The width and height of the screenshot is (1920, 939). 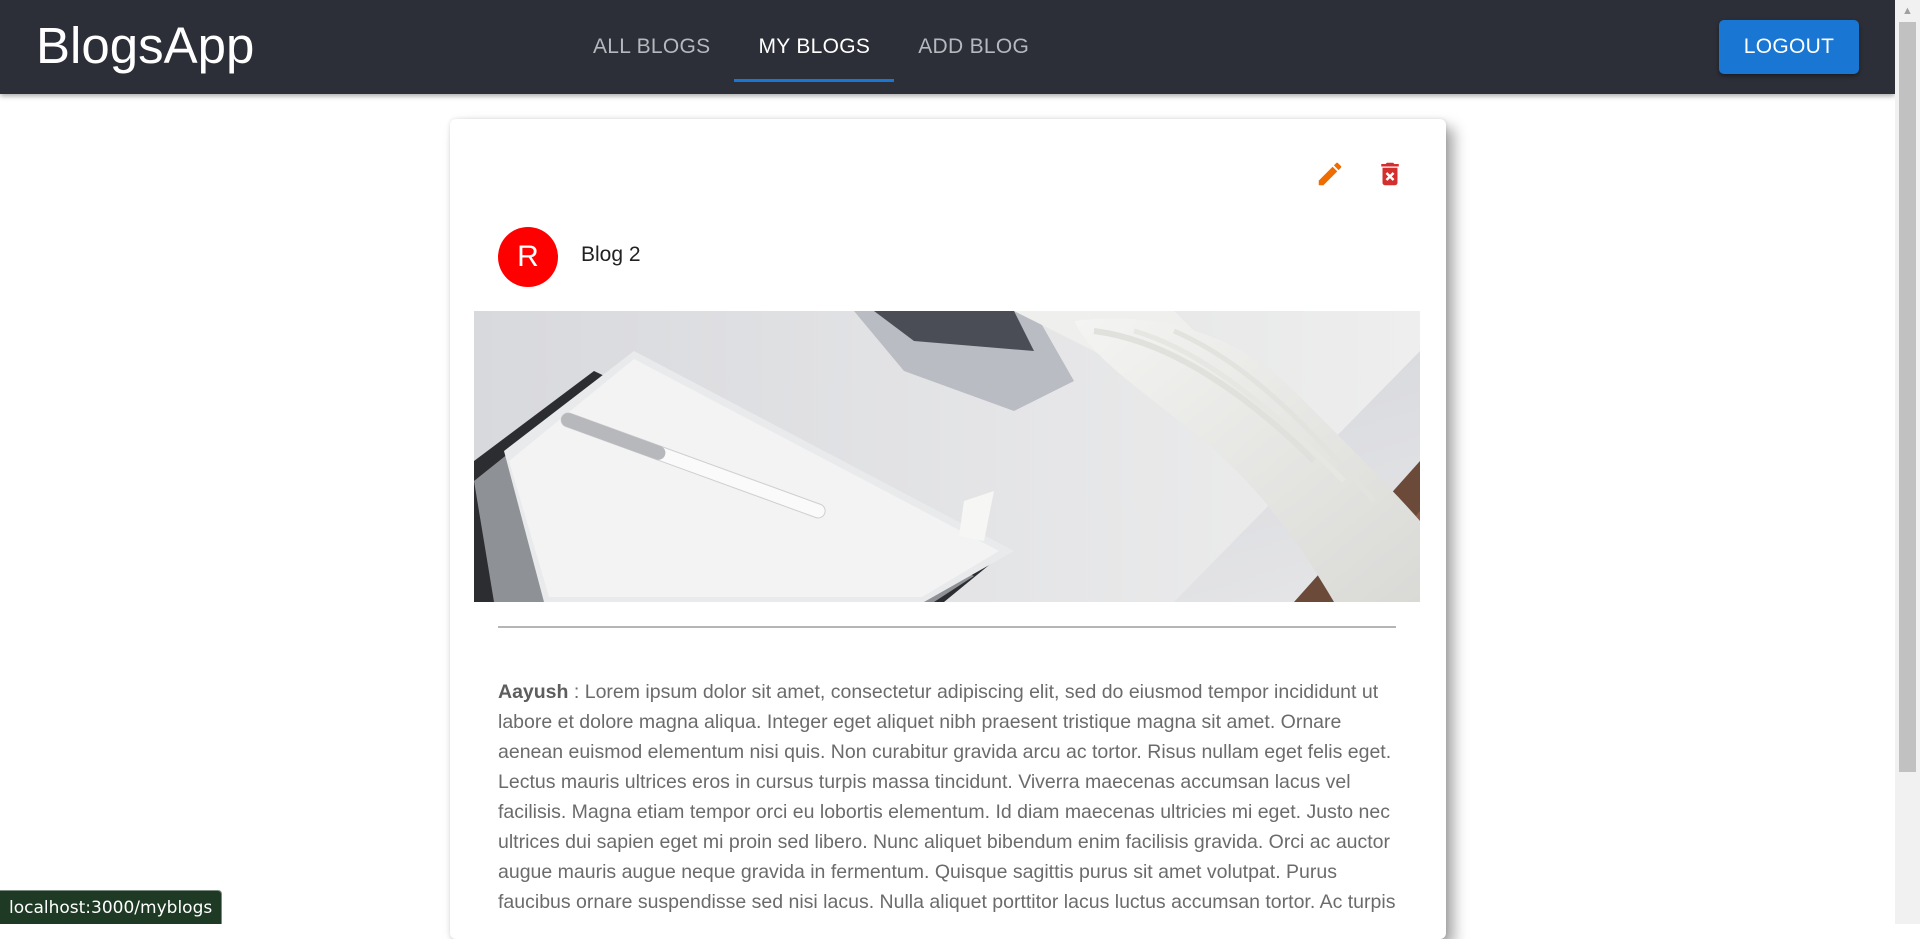 What do you see at coordinates (651, 47) in the screenshot?
I see `tab-all-blogs: ALL BLOGS` at bounding box center [651, 47].